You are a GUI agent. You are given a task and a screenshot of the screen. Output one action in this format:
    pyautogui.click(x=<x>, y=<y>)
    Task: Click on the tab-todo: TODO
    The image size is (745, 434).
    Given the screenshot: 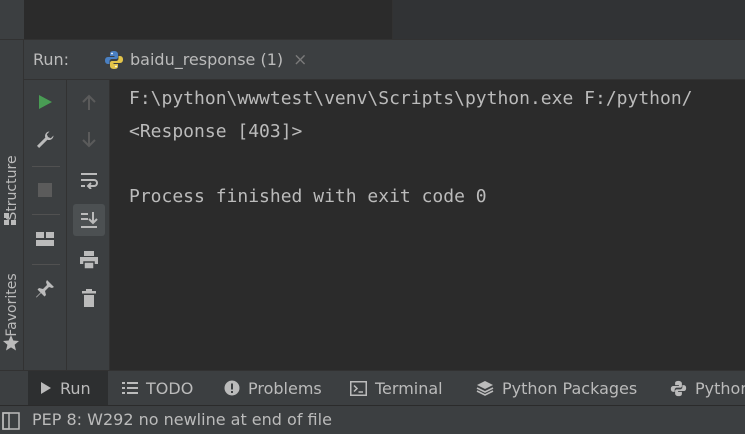 What is the action you would take?
    pyautogui.click(x=157, y=388)
    